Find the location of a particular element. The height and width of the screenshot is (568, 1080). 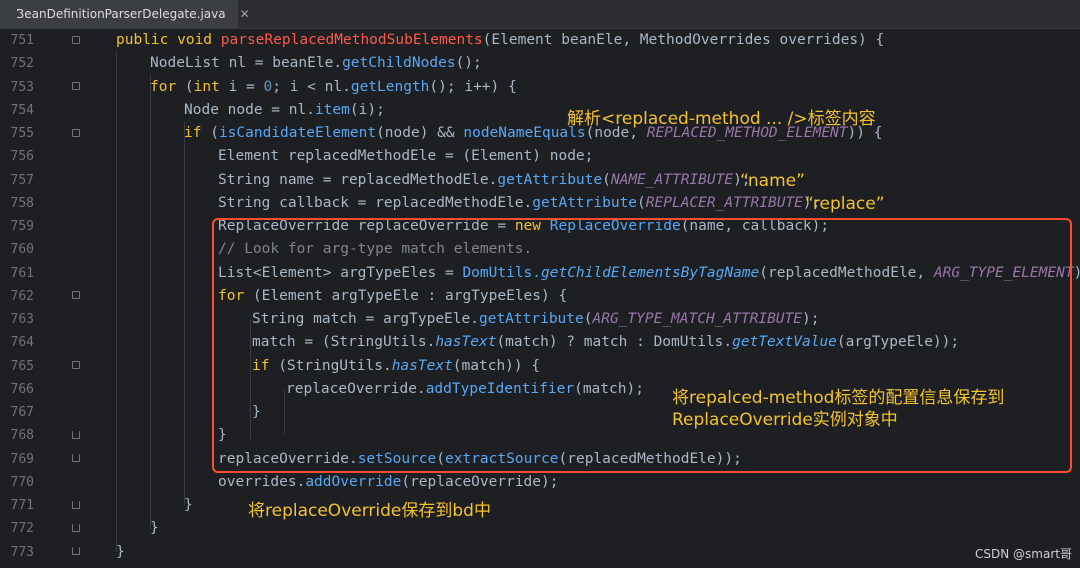

line-number: 767 is located at coordinates (22, 412).